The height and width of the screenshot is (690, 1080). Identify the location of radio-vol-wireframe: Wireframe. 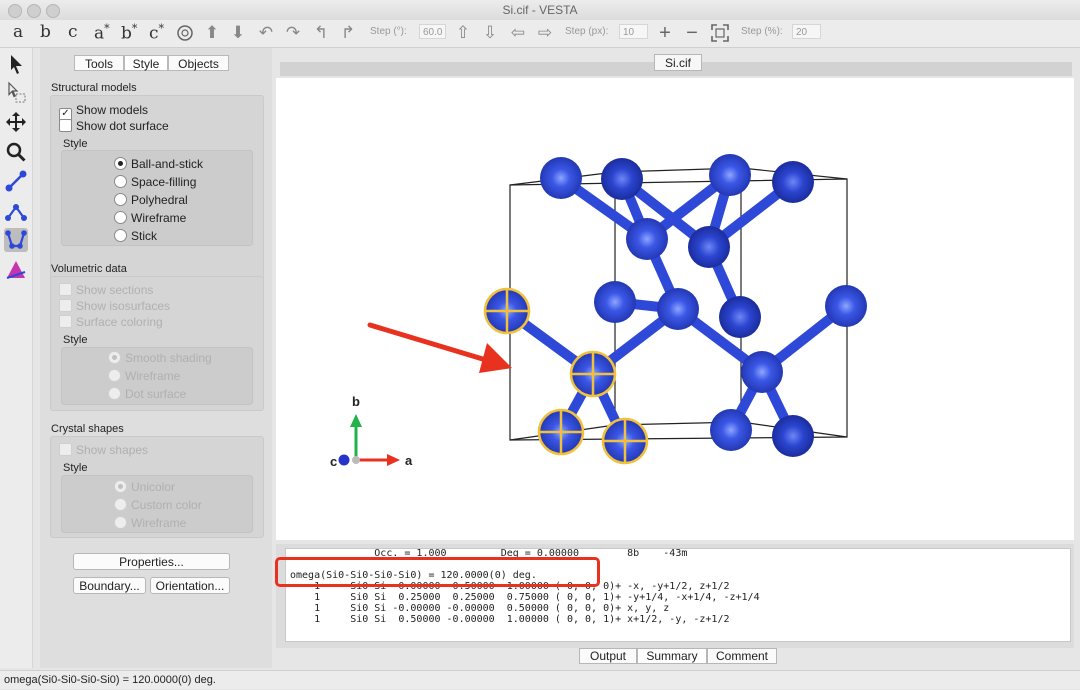
(144, 376).